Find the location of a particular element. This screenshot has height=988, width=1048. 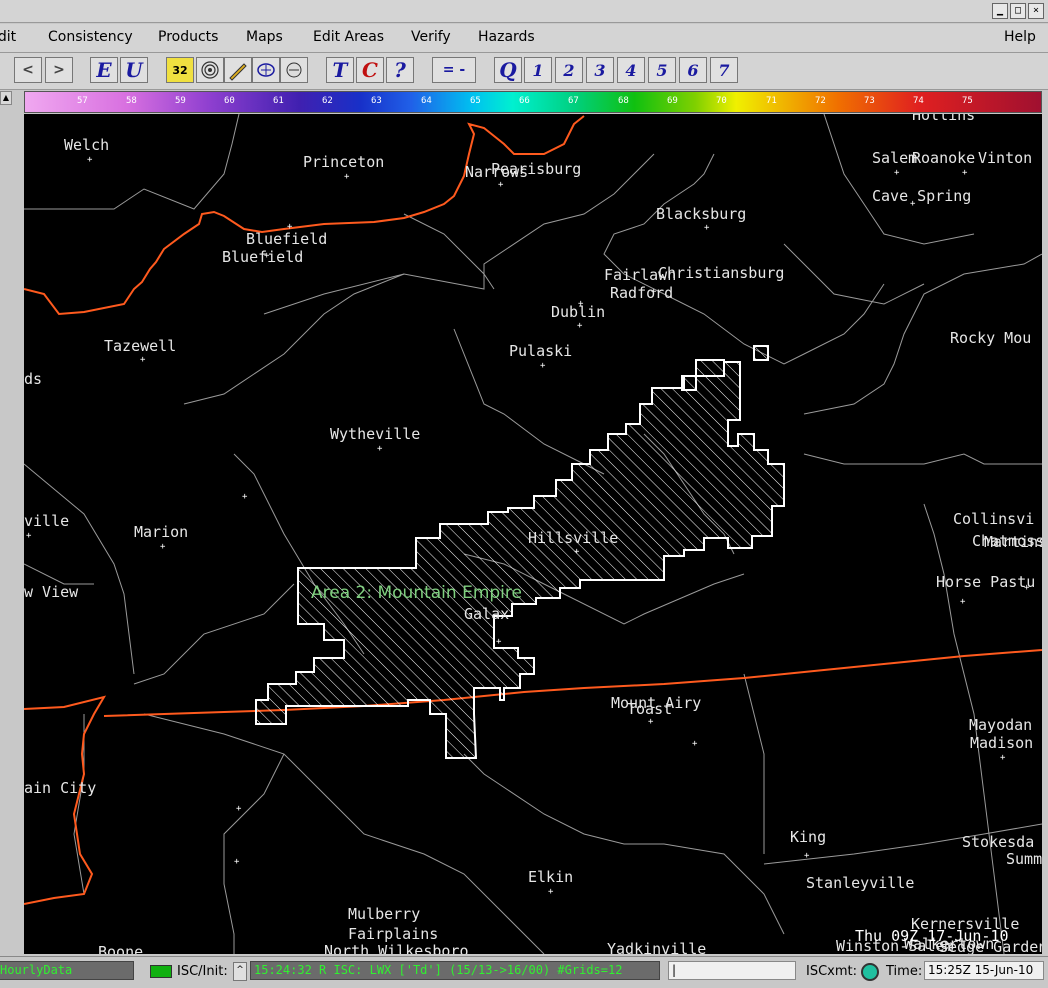

menu-consistency: Consistency is located at coordinates (90, 37).